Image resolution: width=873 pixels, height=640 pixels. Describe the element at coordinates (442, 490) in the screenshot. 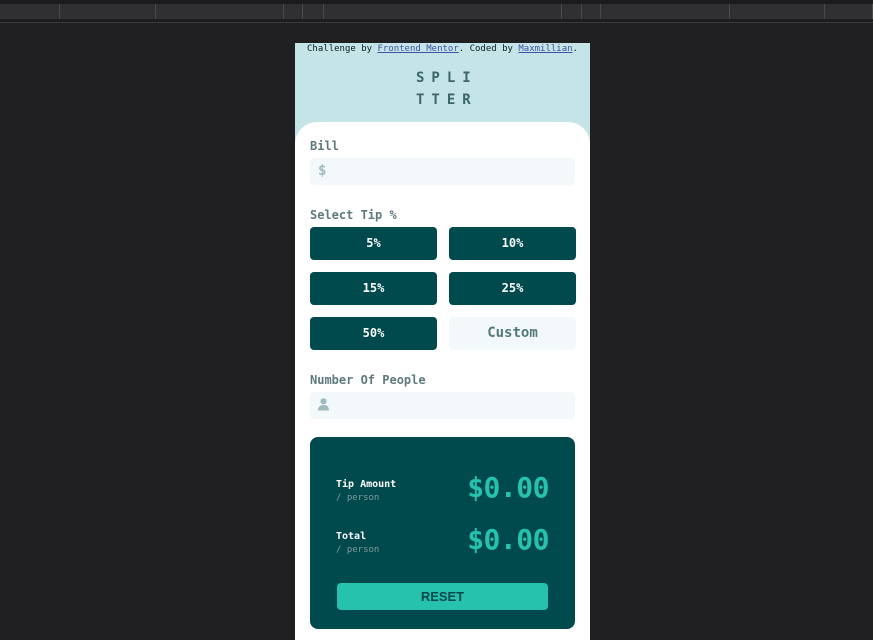

I see `tip-amount-row: Tip Amount / person $0.00` at that location.